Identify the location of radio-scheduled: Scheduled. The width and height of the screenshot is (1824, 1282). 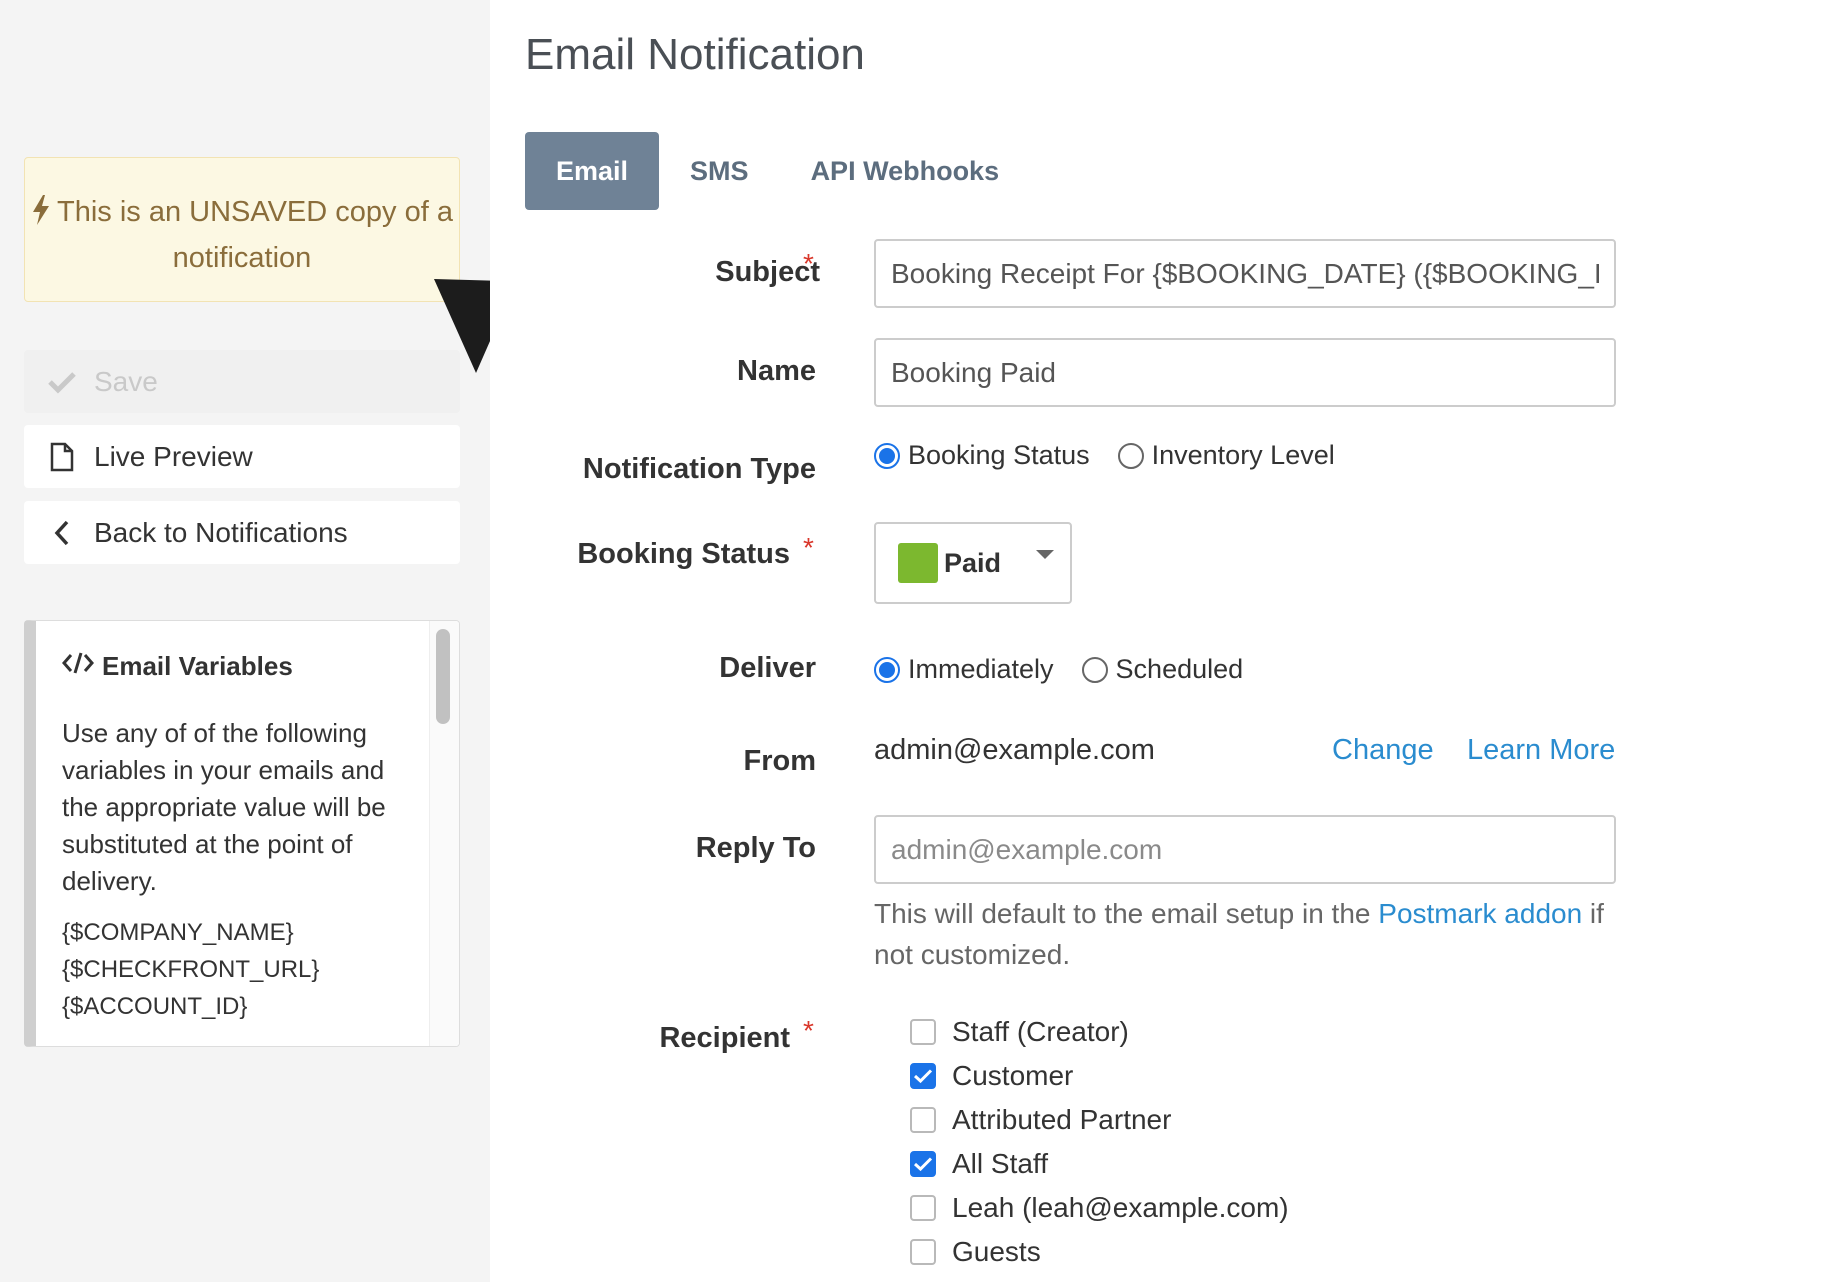
(1162, 669).